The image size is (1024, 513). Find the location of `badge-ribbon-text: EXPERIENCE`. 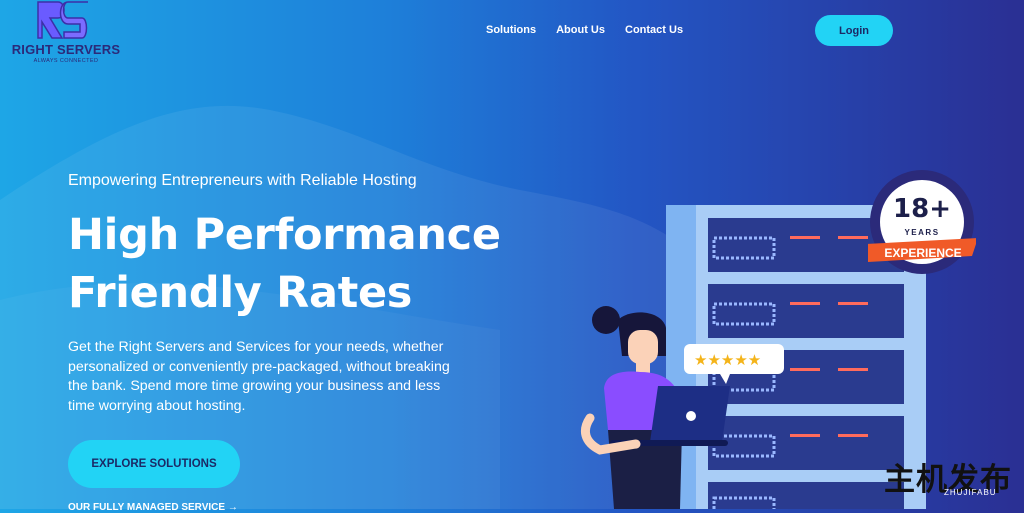

badge-ribbon-text: EXPERIENCE is located at coordinates (923, 253).